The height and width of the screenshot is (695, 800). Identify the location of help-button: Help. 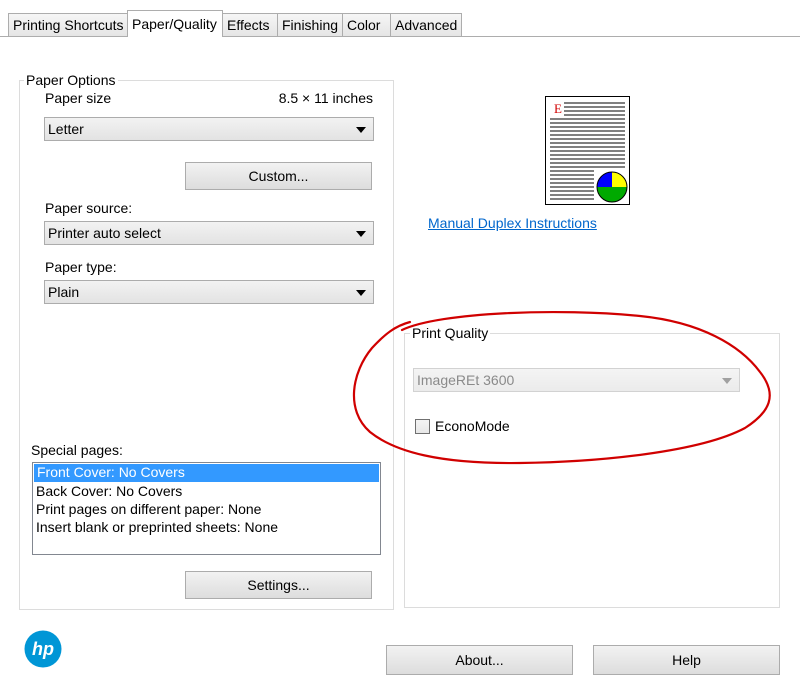
(686, 660).